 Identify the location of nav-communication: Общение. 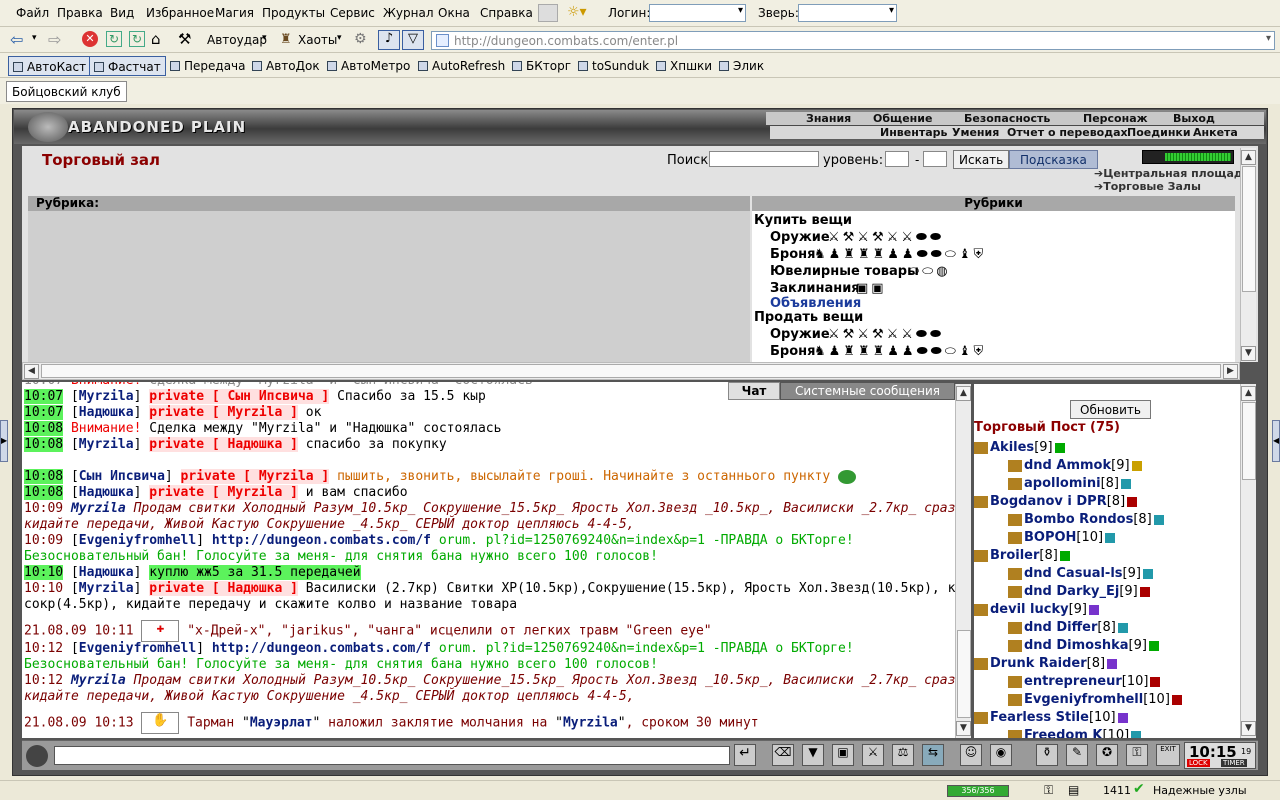
(902, 118).